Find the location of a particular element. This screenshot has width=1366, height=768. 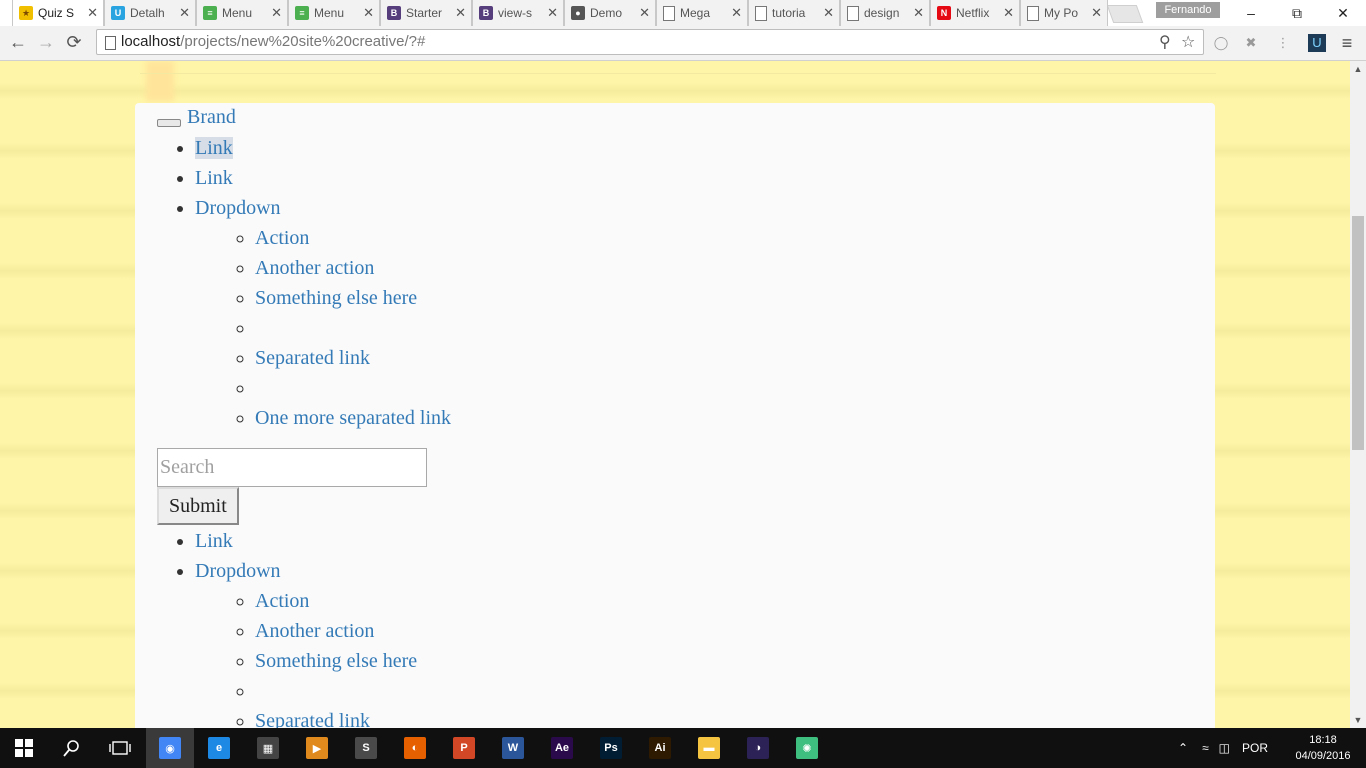

dropdown-item: Separated link is located at coordinates (336, 717).